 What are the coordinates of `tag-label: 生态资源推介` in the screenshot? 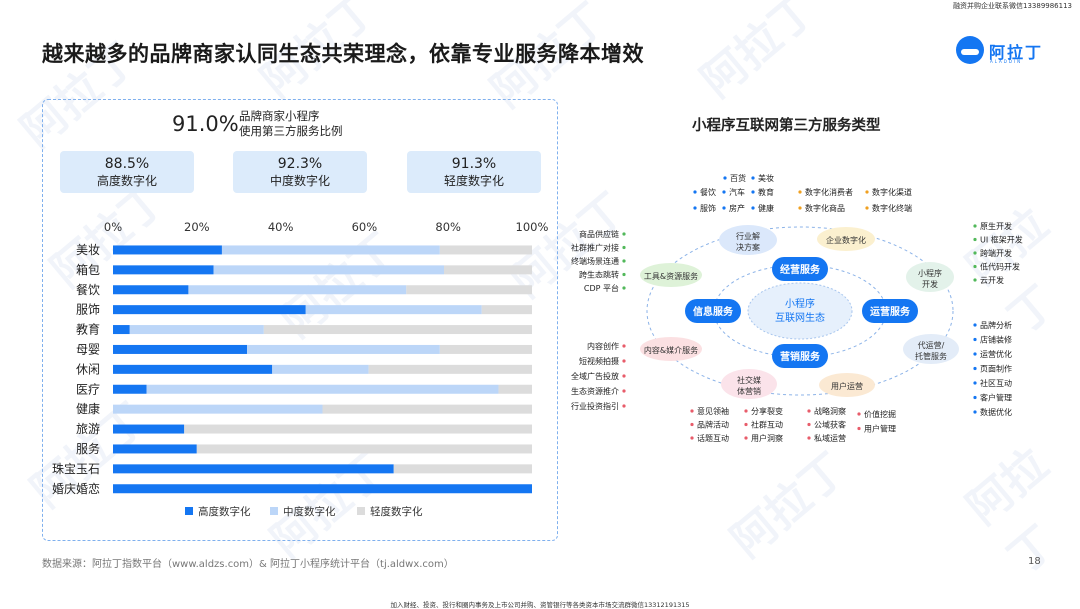 It's located at (595, 391).